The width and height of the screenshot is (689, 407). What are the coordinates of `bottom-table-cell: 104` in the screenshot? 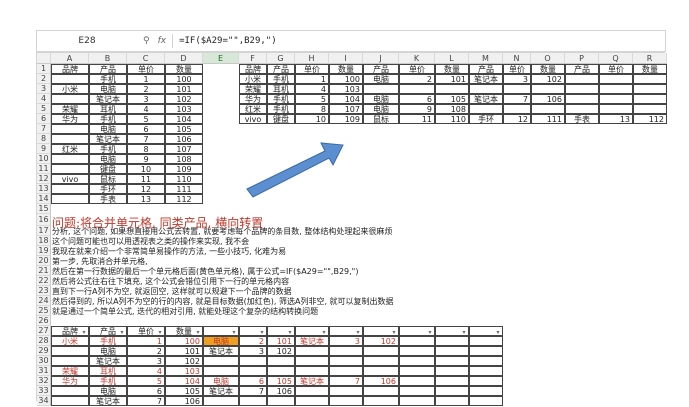 It's located at (184, 381).